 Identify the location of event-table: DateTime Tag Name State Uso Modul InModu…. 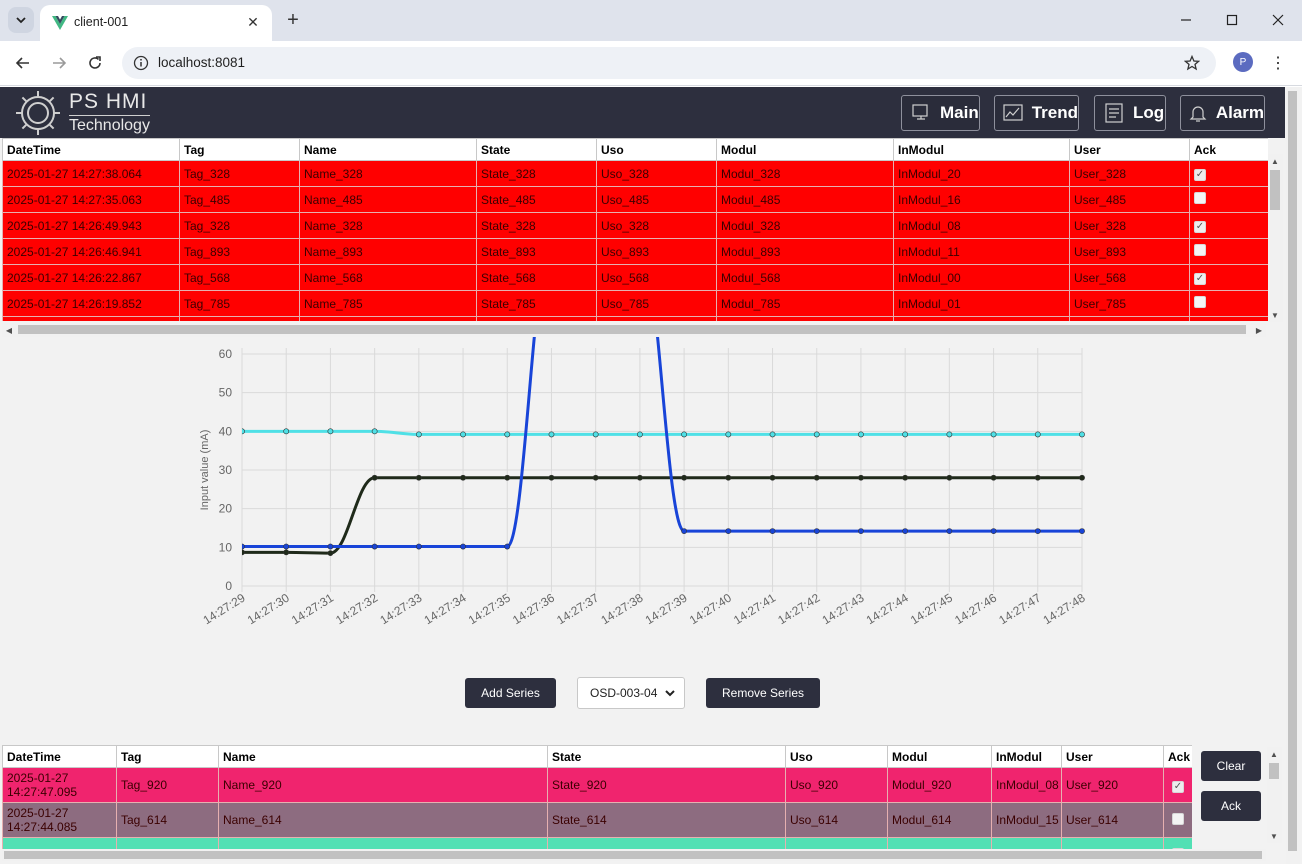
(597, 797).